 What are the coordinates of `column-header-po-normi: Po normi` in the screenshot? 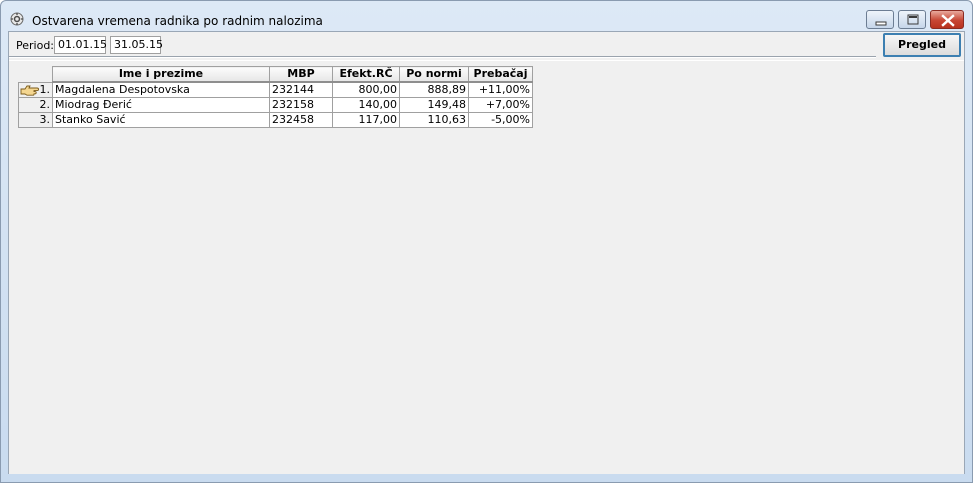 It's located at (434, 74).